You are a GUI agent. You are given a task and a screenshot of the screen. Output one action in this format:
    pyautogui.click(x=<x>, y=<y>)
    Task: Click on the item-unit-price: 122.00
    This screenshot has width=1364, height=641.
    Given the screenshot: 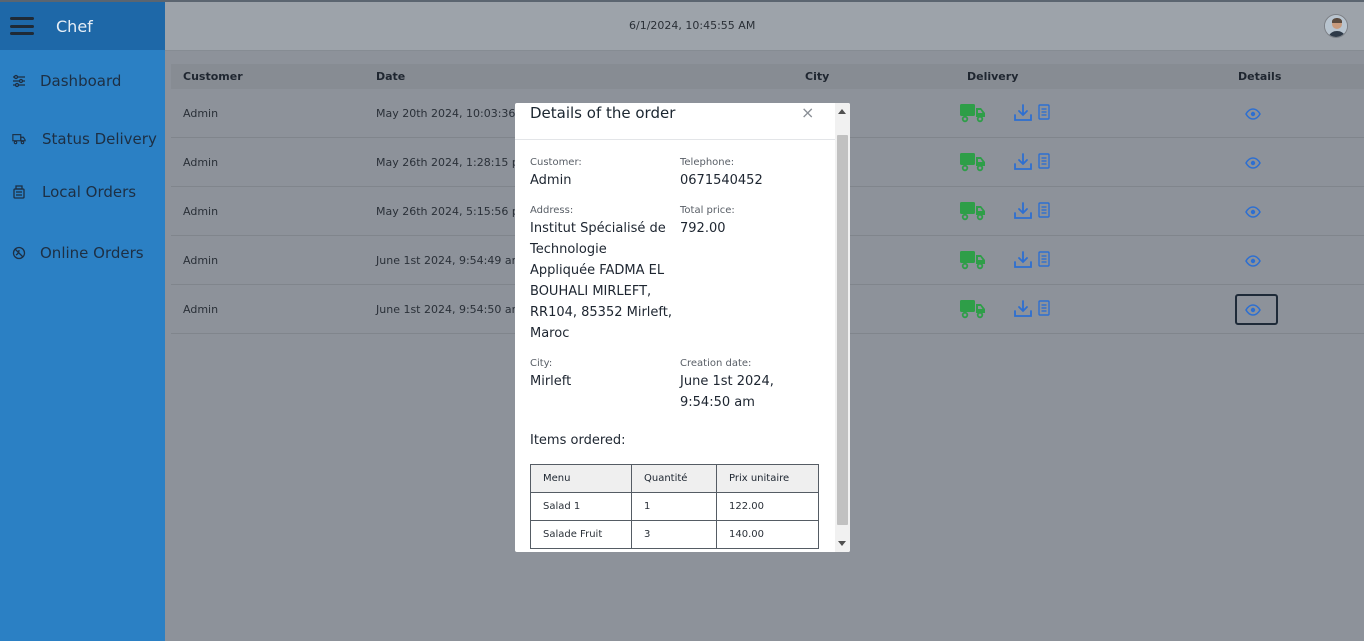 What is the action you would take?
    pyautogui.click(x=767, y=506)
    